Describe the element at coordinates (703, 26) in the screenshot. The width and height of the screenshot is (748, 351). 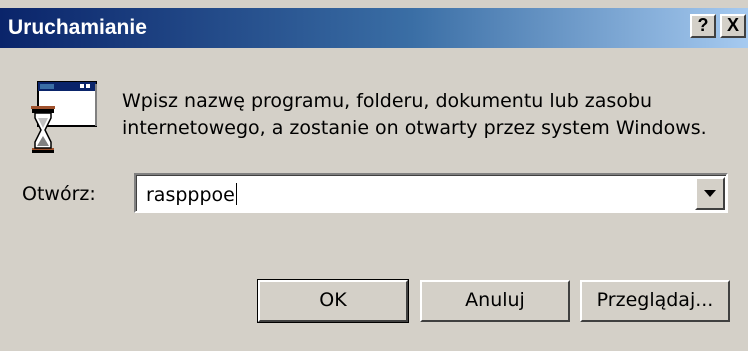
I see `help-button: ?` at that location.